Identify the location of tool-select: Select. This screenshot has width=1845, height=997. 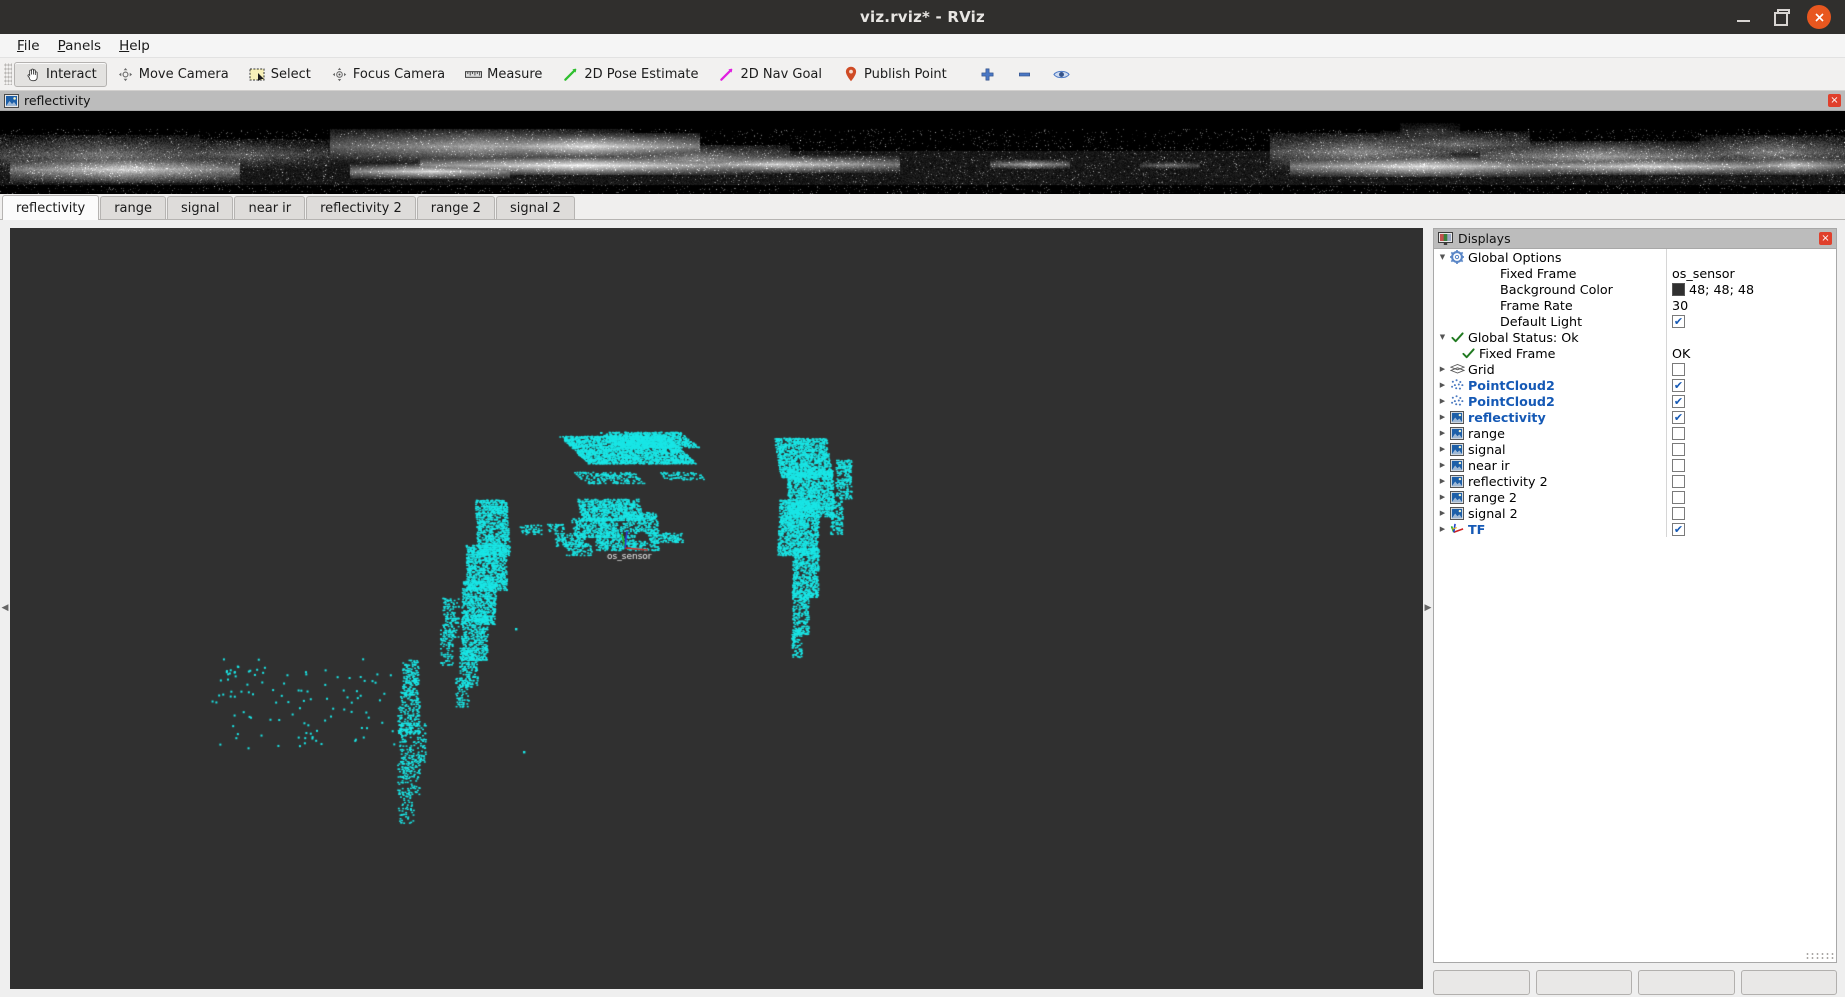
(280, 74).